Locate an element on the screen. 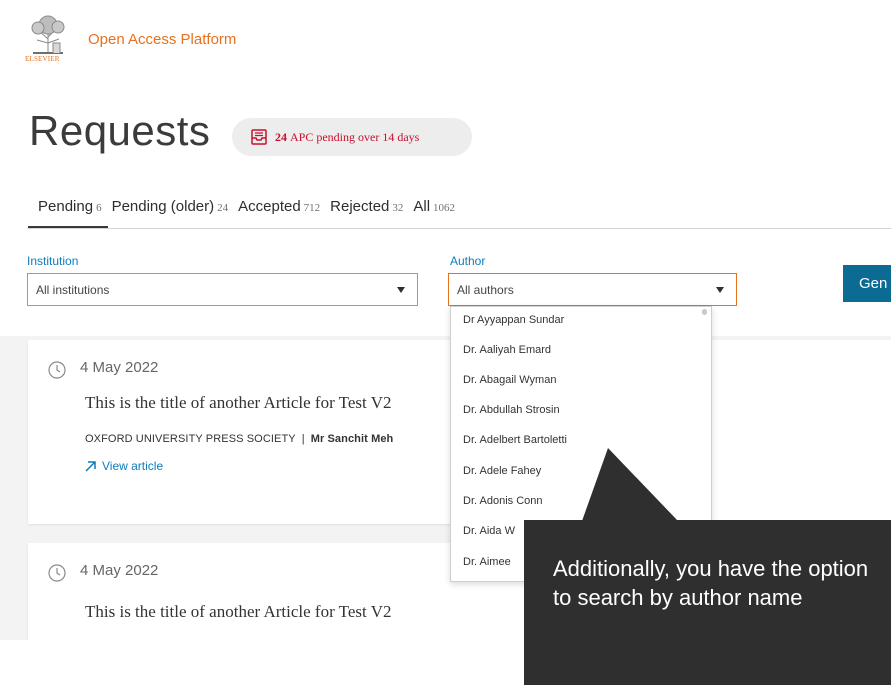  tab-rejected: Rejected 32 is located at coordinates (366, 213).